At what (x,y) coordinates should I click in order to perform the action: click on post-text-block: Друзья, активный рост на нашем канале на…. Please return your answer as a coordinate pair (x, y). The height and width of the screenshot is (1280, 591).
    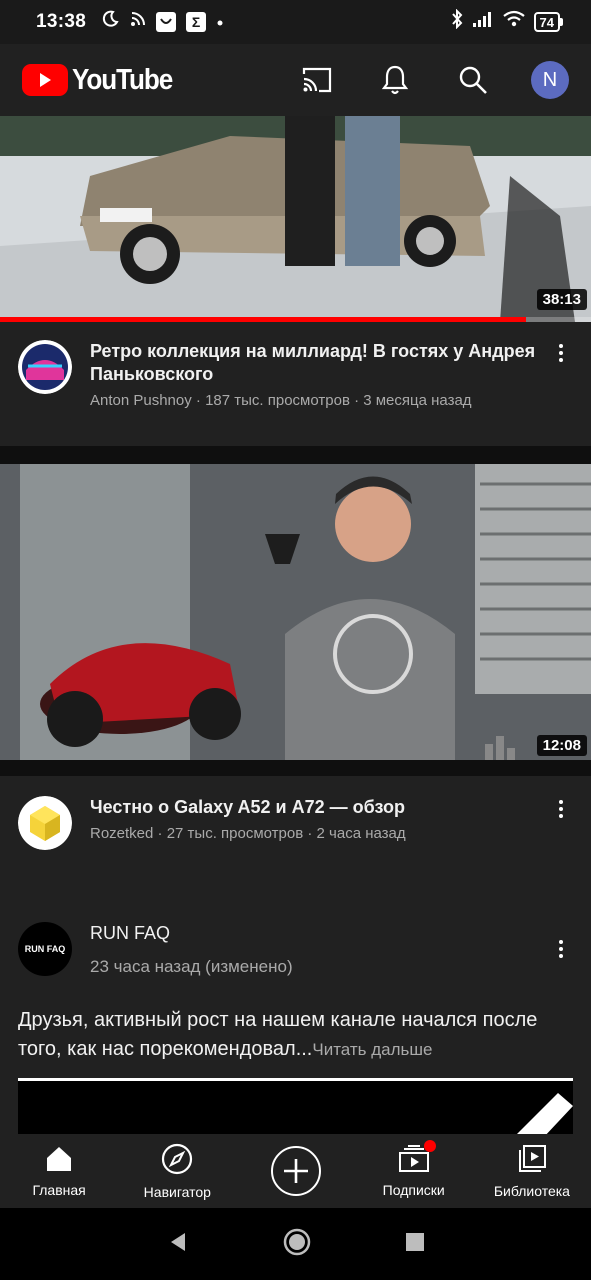
    Looking at the image, I should click on (296, 1035).